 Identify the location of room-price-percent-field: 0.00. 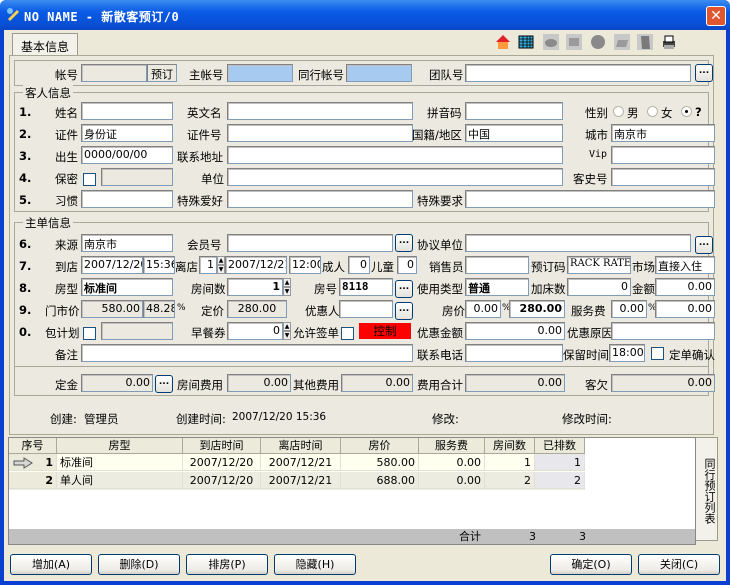
(483, 309).